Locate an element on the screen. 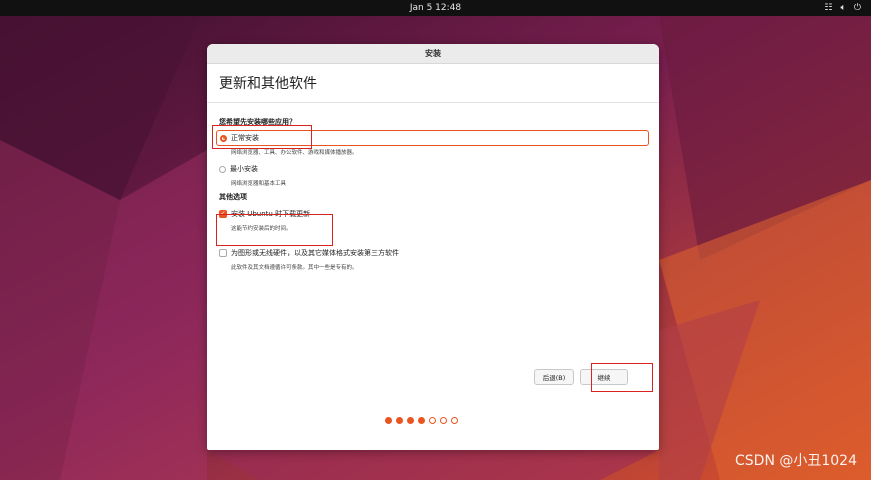  back-button: 后退(B) is located at coordinates (554, 377).